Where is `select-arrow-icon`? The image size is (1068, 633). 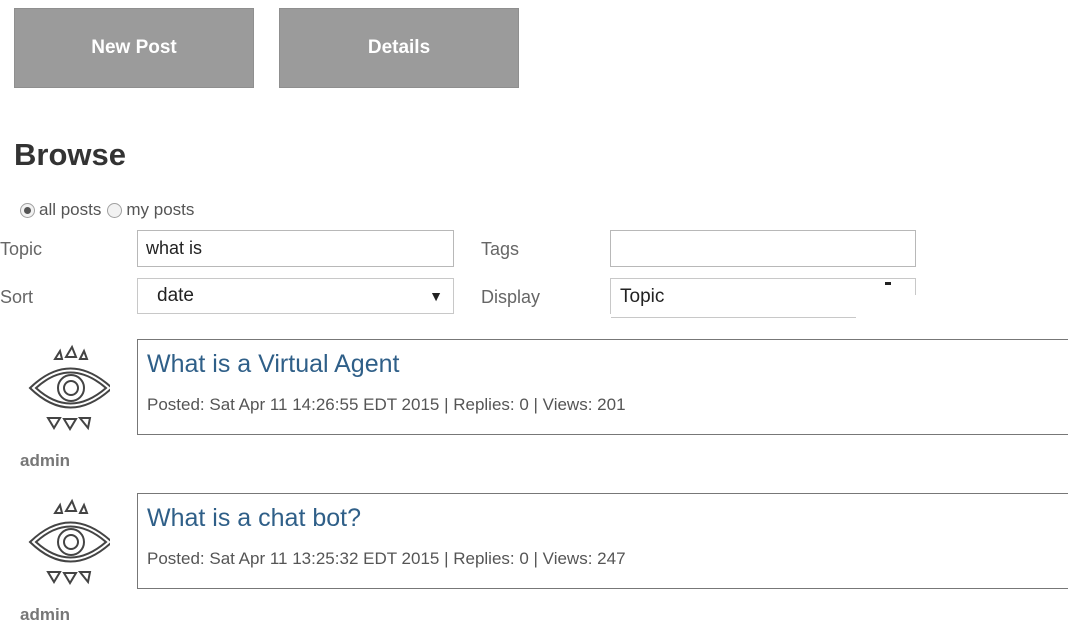
select-arrow-icon is located at coordinates (888, 283).